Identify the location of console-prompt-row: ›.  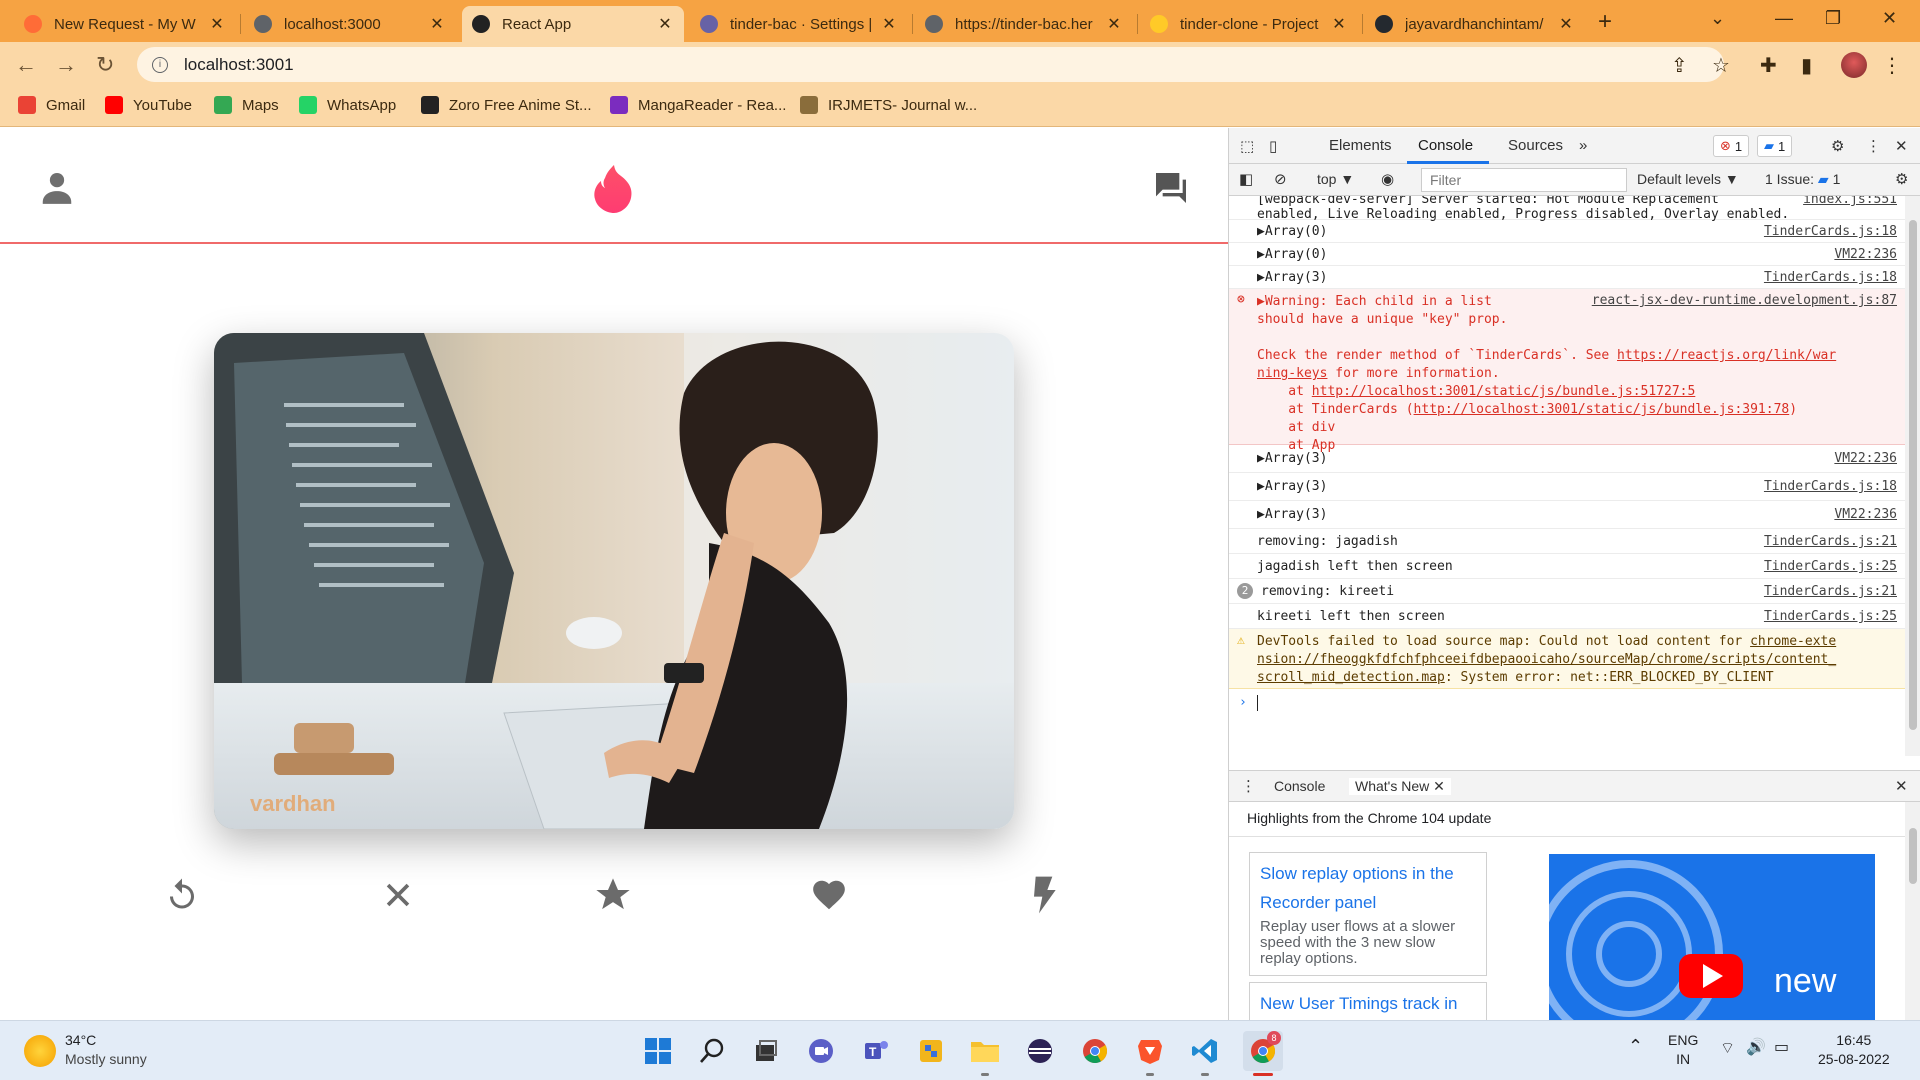
(1567, 704).